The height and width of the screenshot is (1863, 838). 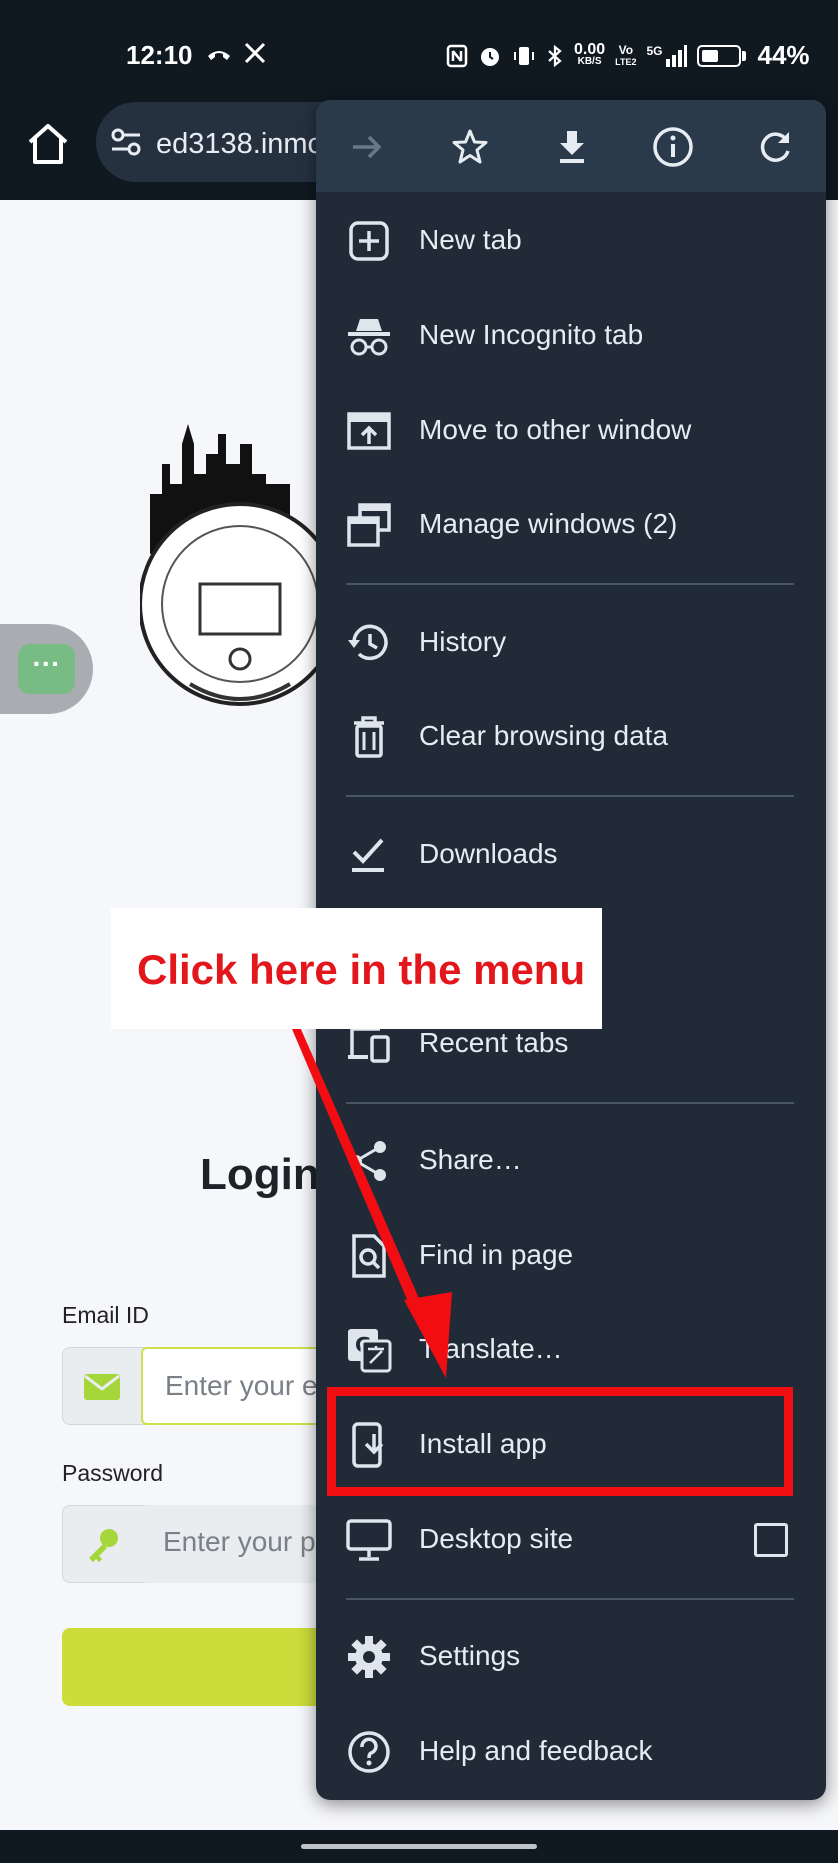 I want to click on volte-indicator: Vo LTE2, so click(x=626, y=54).